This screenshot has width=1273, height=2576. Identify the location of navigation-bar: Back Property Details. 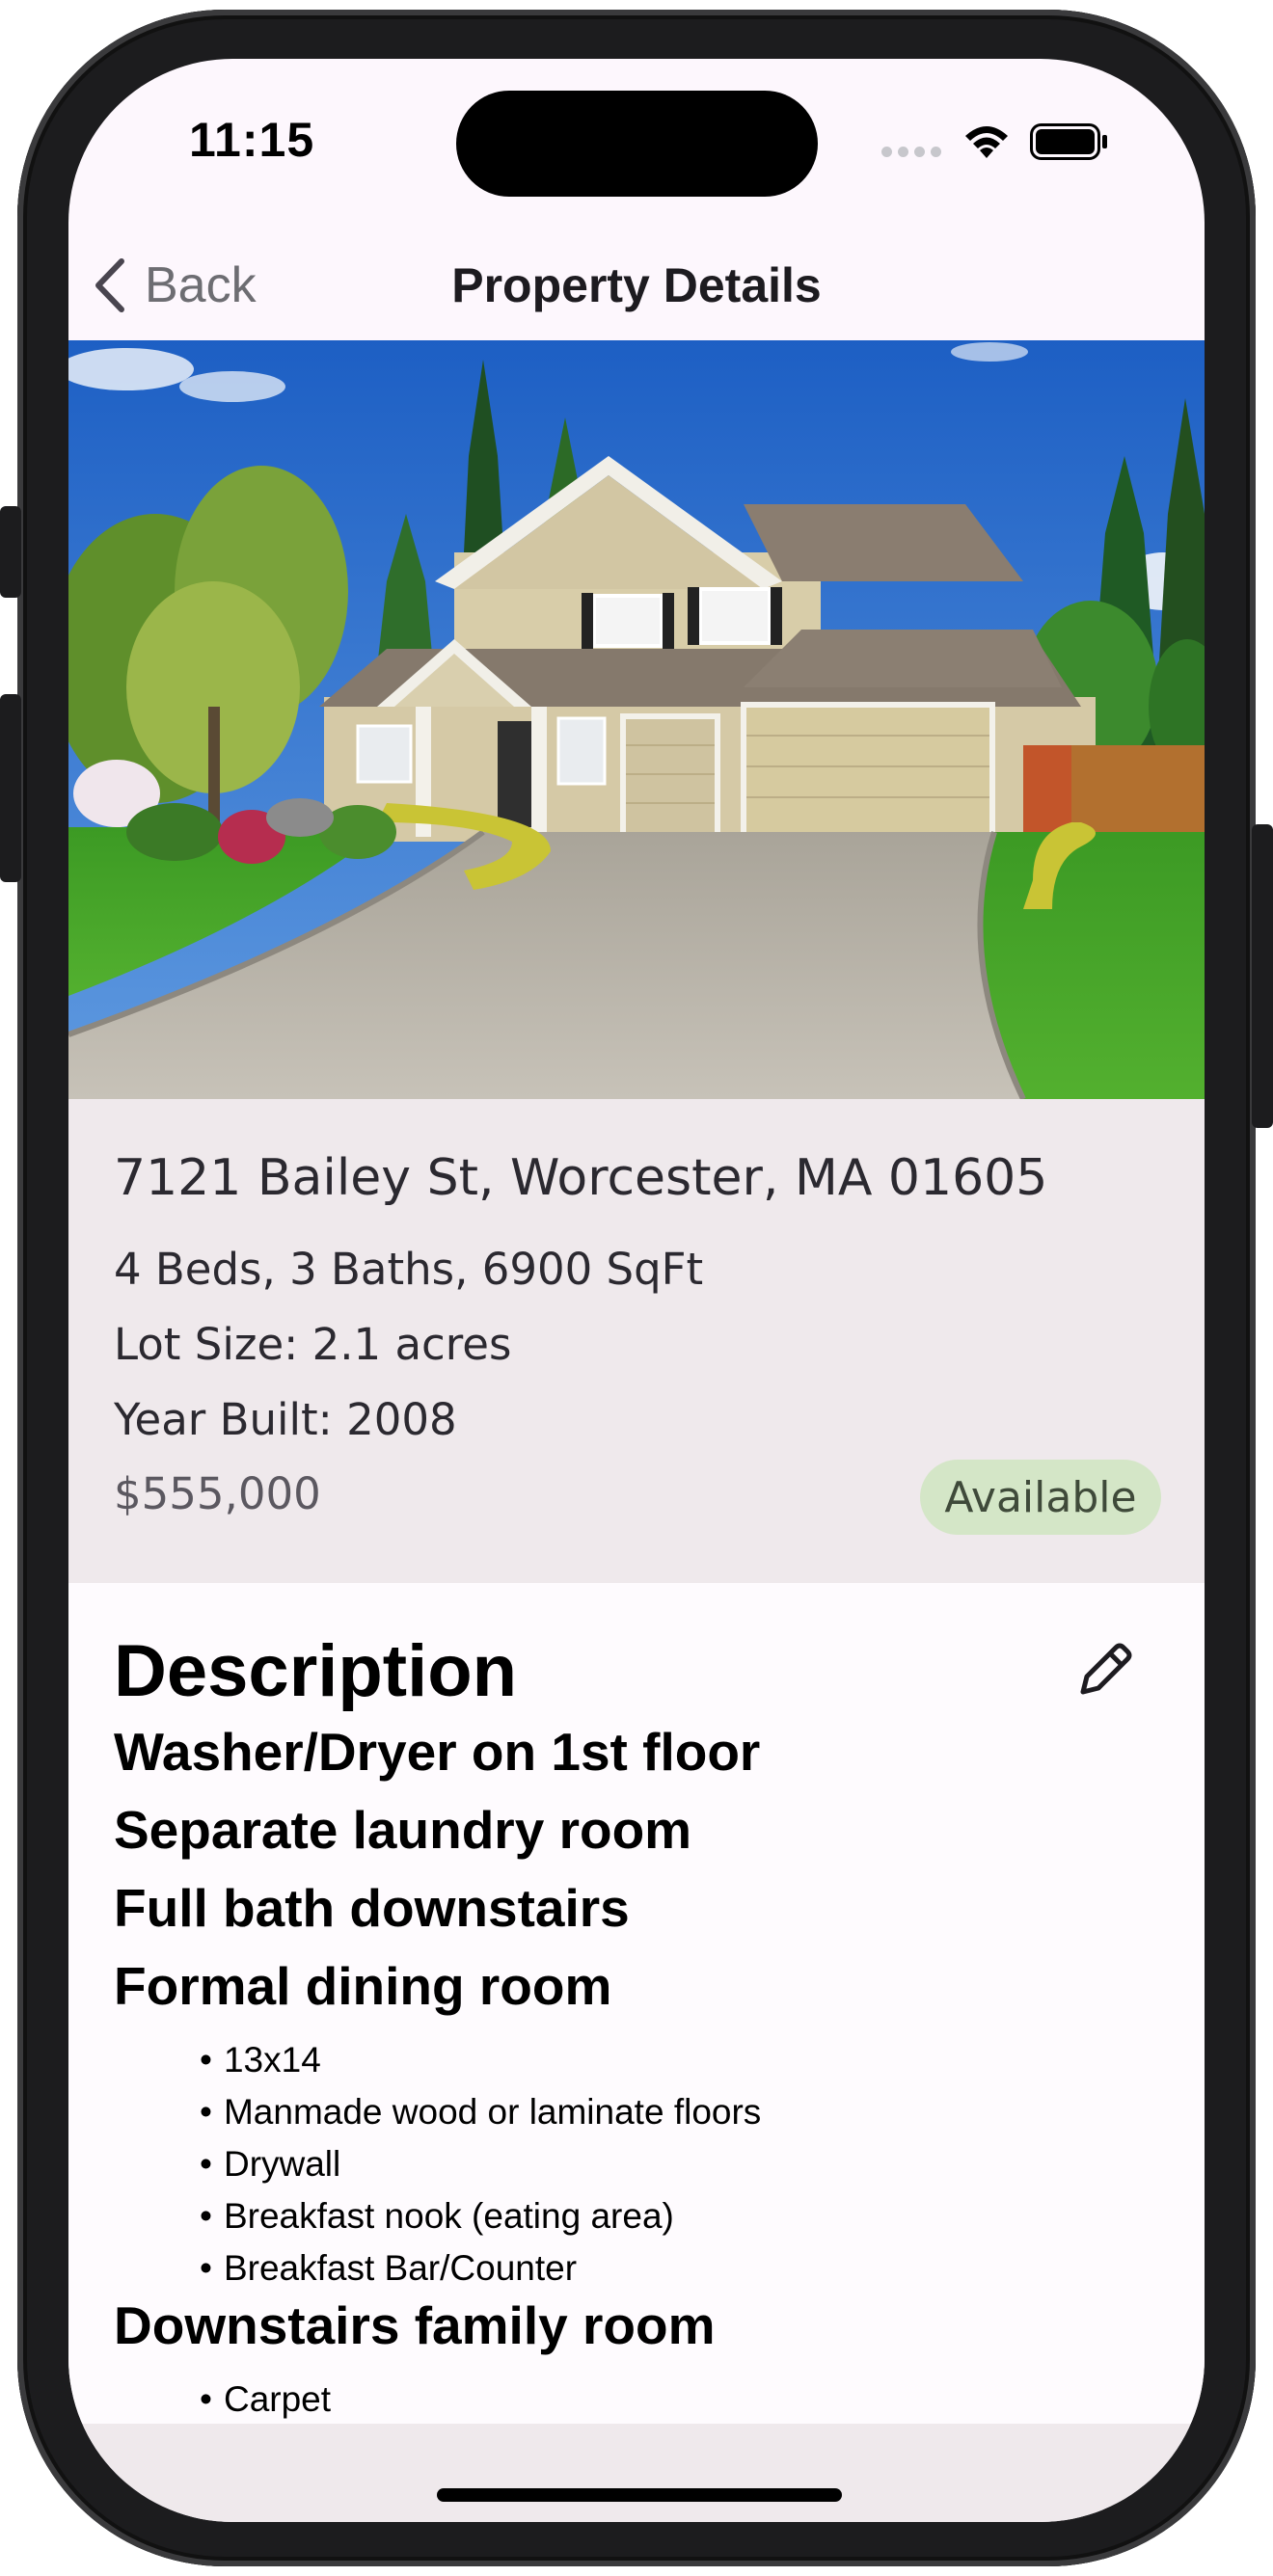
(637, 286).